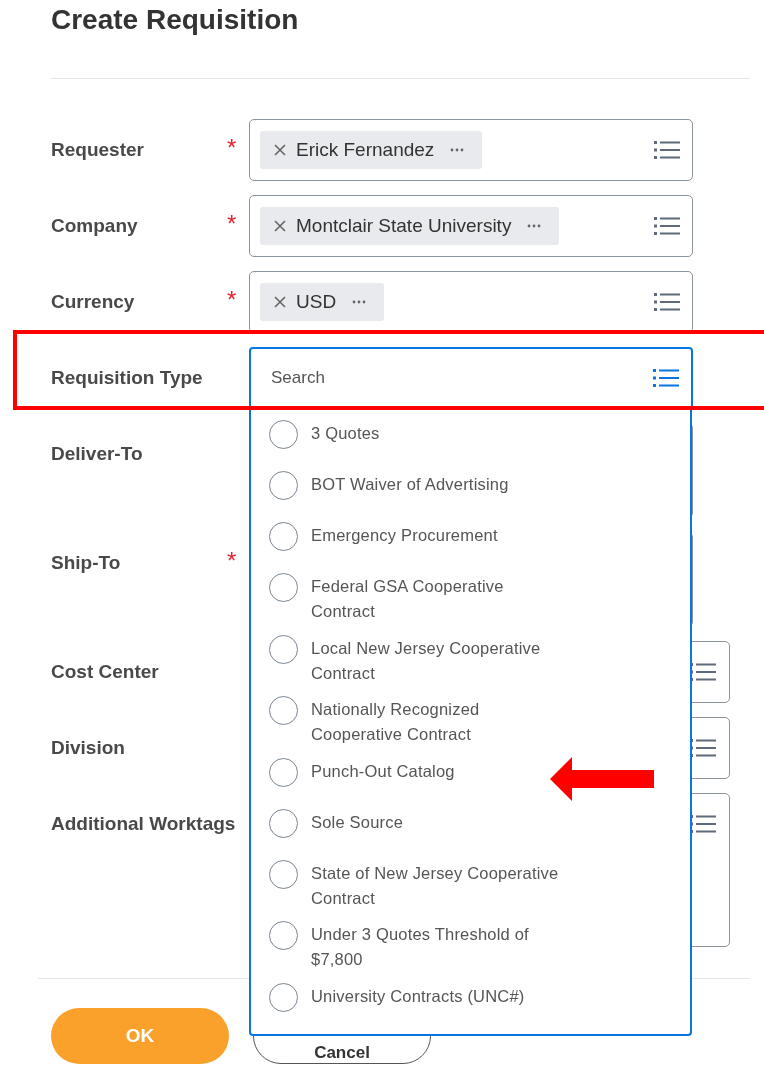 This screenshot has width=764, height=1067. Describe the element at coordinates (383, 770) in the screenshot. I see `option-label: Punch-Out Catalog` at that location.